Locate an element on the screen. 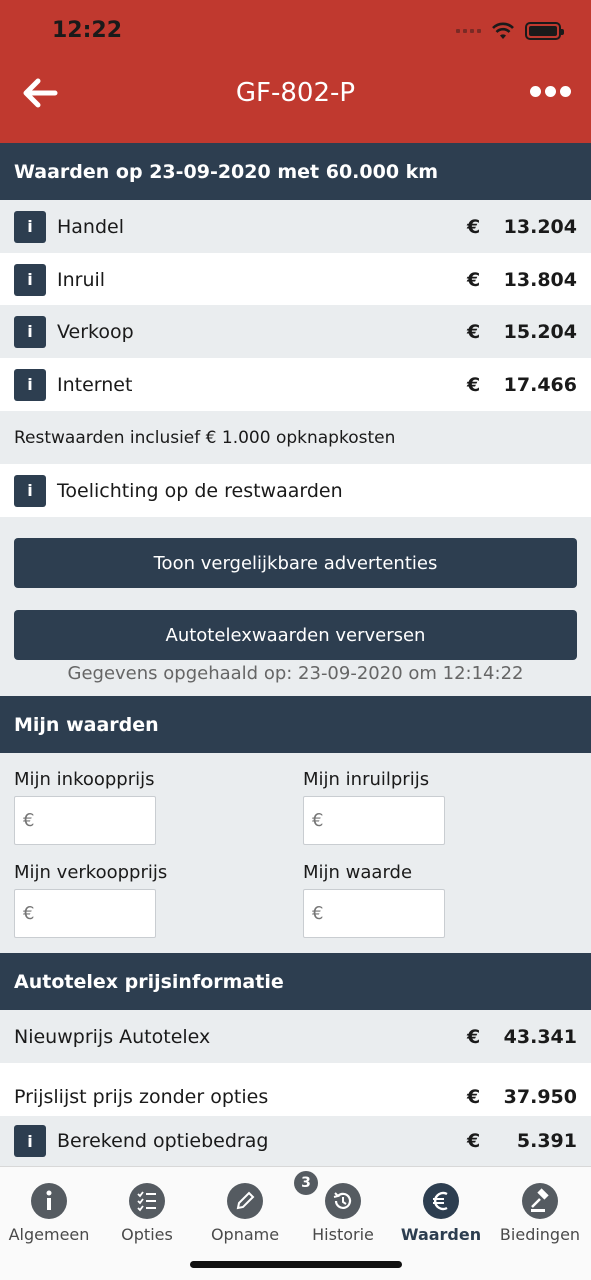  gavel-icon is located at coordinates (540, 1201).